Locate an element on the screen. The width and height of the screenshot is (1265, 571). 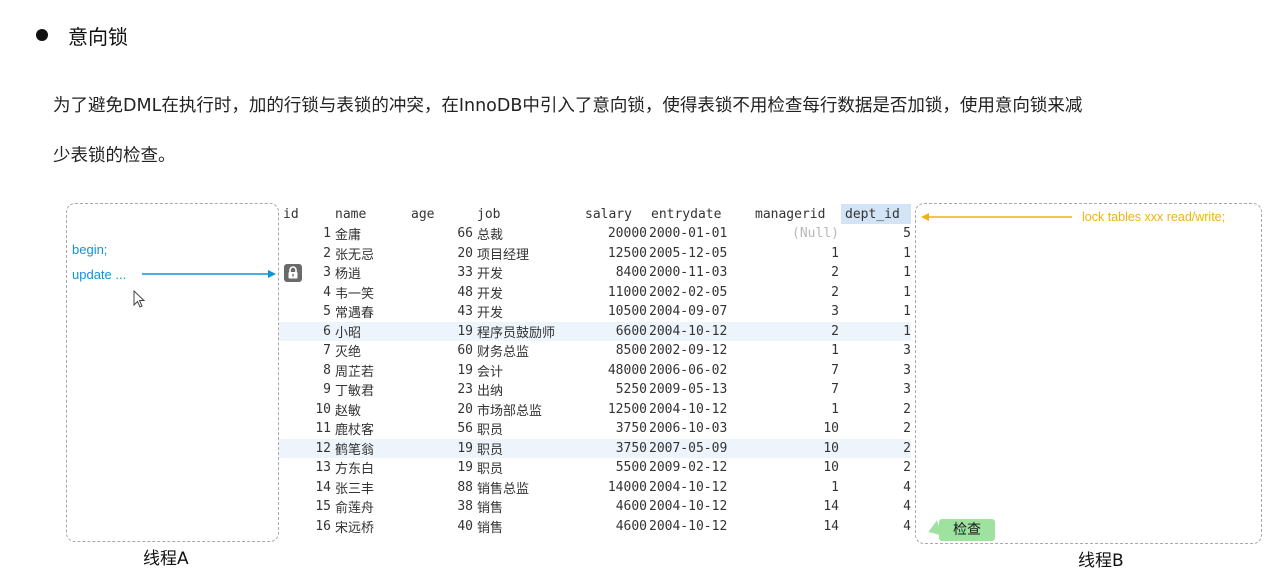
table-row: 13 方东白 19 职员 5500 2009-02-12 10 2 is located at coordinates (595, 468).